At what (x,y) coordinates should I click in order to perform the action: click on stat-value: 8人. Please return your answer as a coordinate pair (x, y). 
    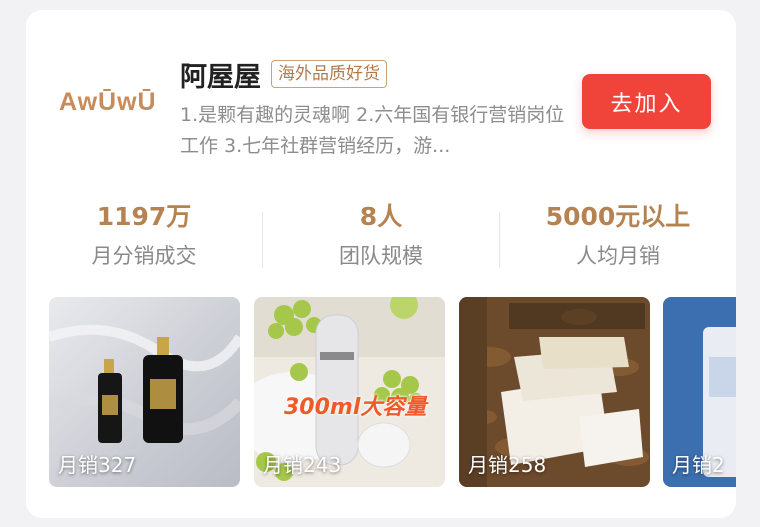
    Looking at the image, I should click on (381, 216).